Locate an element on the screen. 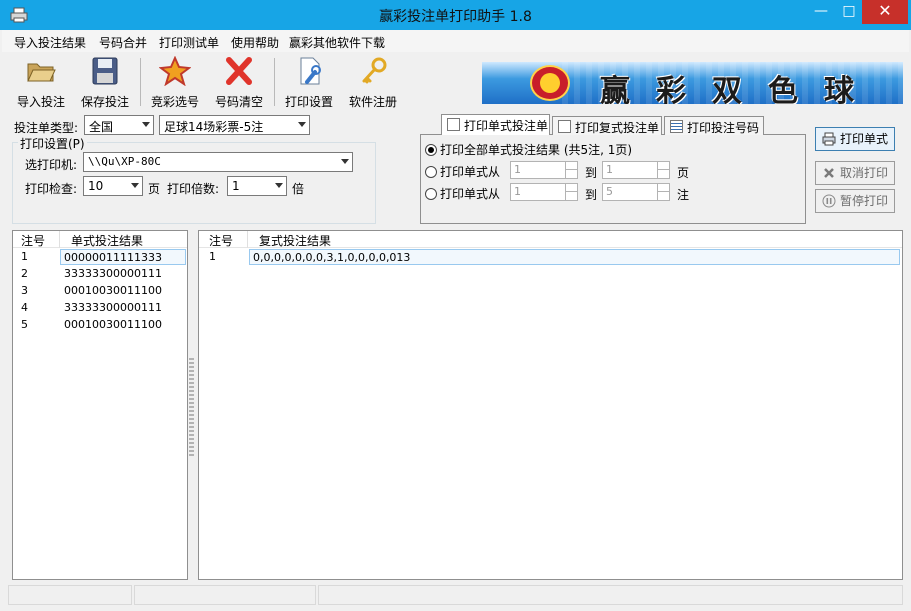 The image size is (911, 611). tab-print-numbers: 打印投注号码 is located at coordinates (714, 125).